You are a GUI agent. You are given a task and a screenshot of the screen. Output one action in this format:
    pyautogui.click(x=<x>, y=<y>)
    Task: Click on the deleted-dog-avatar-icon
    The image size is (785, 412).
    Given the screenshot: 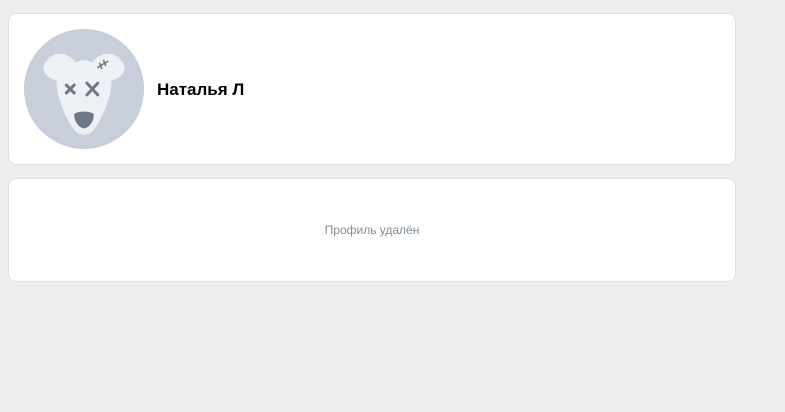 What is the action you would take?
    pyautogui.click(x=84, y=89)
    